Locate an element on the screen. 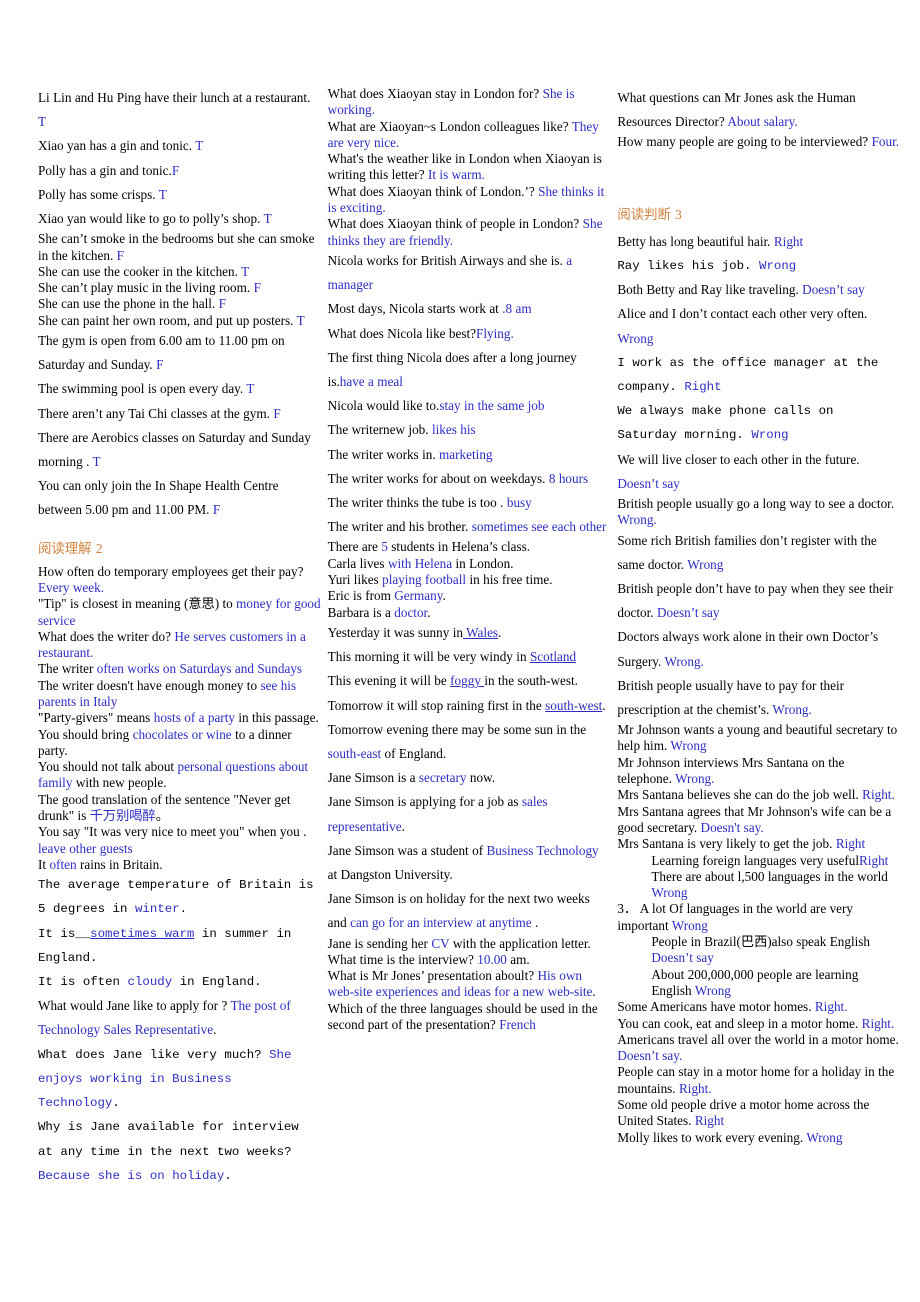 The width and height of the screenshot is (920, 1302). qa-line: What time is the interview? 10.00 am. is located at coordinates (469, 960).